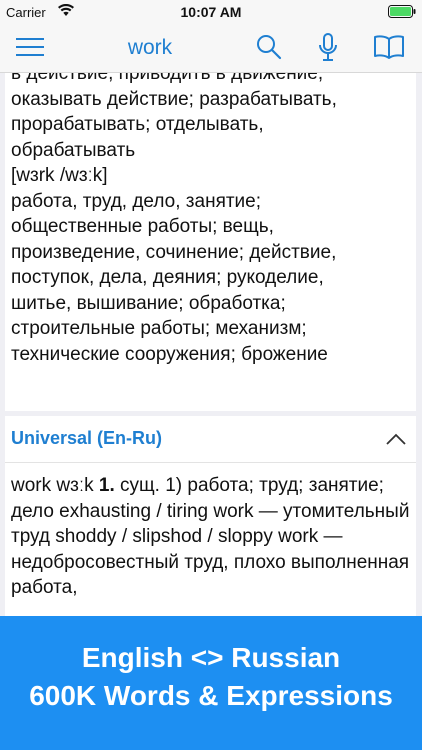 The height and width of the screenshot is (750, 422). I want to click on headword: work wɜːk, so click(55, 485).